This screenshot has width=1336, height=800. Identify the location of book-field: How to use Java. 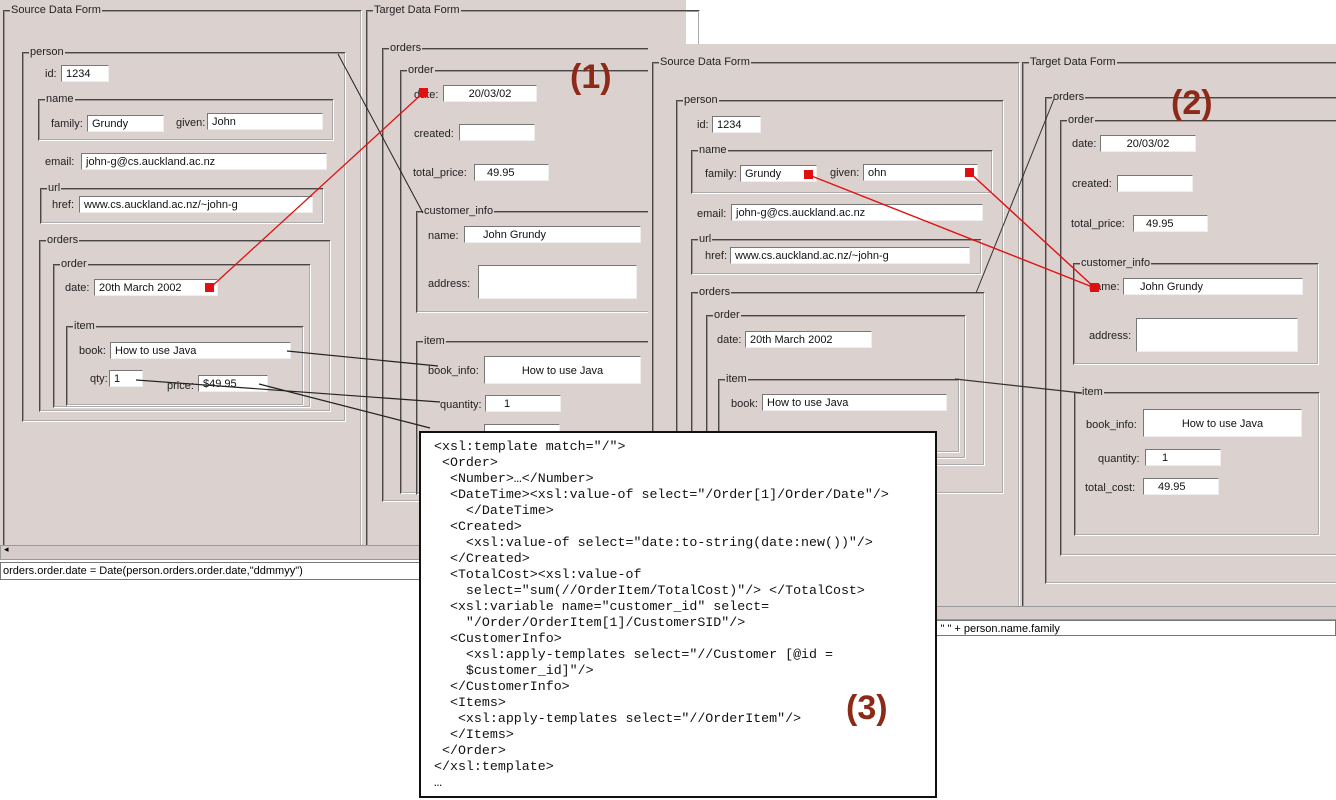
(854, 402).